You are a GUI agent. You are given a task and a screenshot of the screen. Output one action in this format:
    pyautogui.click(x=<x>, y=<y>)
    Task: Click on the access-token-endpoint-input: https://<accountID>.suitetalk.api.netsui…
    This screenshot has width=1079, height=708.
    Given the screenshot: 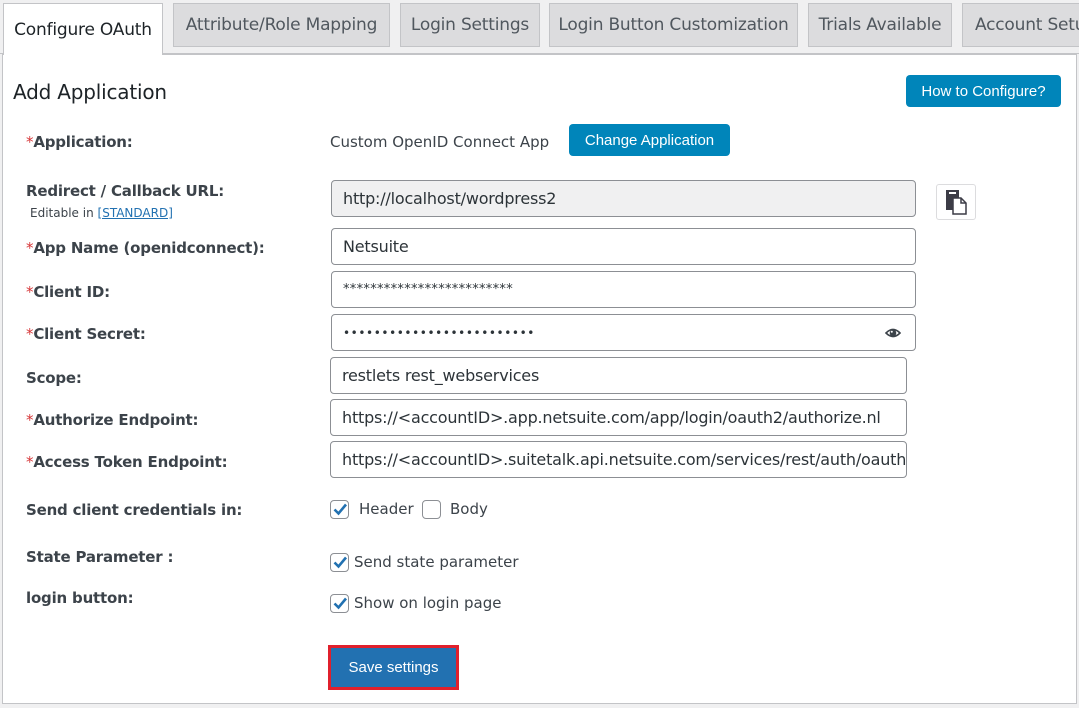 What is the action you would take?
    pyautogui.click(x=618, y=459)
    